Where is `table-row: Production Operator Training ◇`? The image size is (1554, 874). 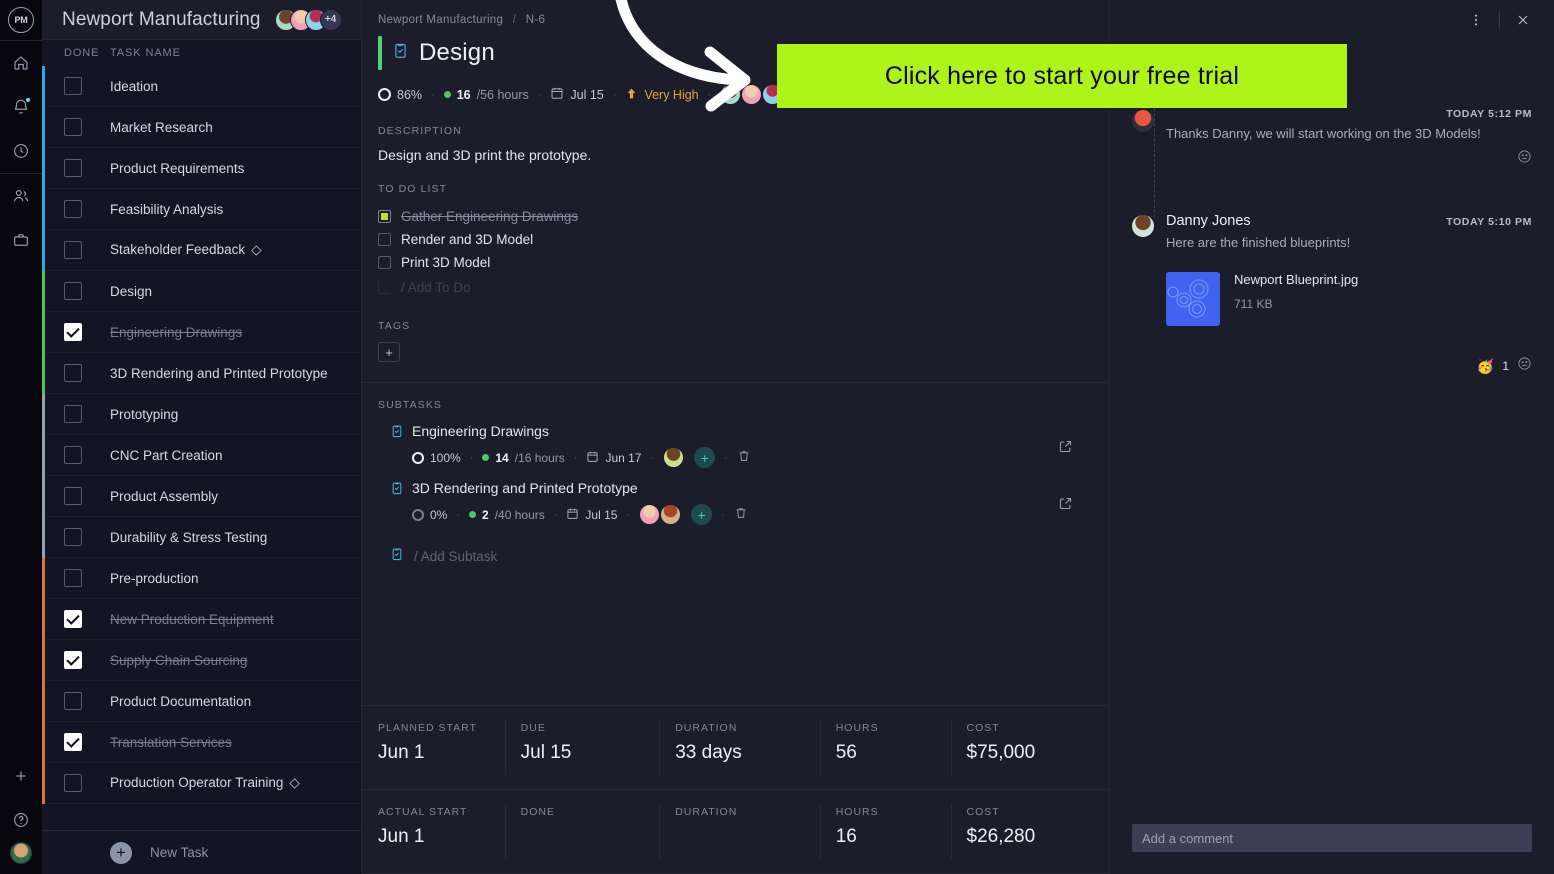
table-row: Production Operator Training ◇ is located at coordinates (201, 783).